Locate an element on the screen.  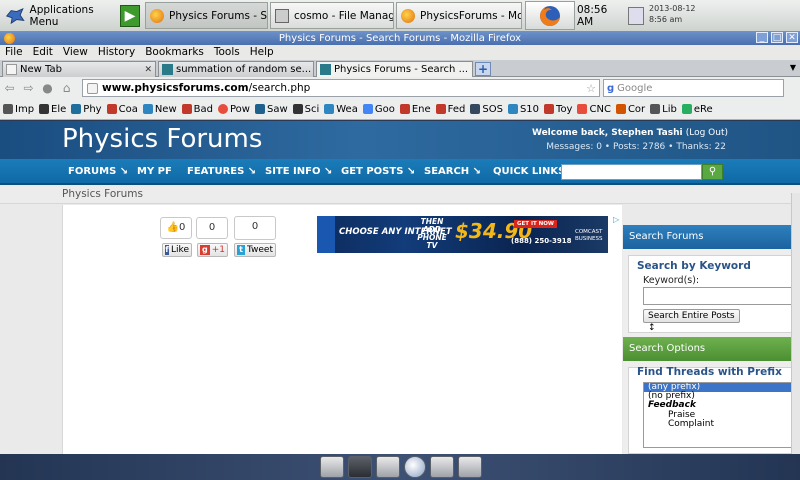
bookmark-item: New is located at coordinates (159, 109).